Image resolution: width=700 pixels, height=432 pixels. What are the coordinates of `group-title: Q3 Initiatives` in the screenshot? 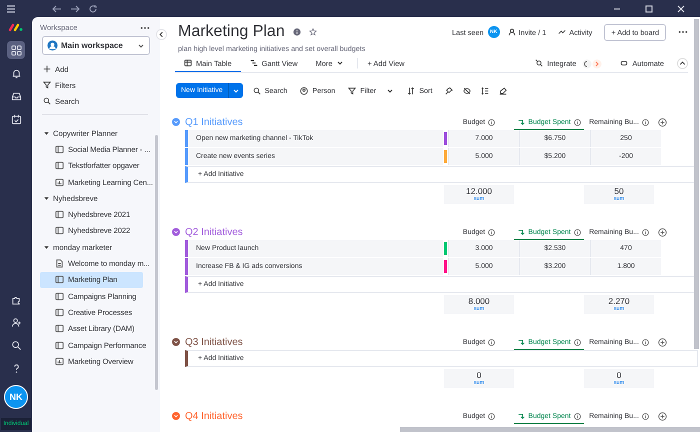 It's located at (214, 342).